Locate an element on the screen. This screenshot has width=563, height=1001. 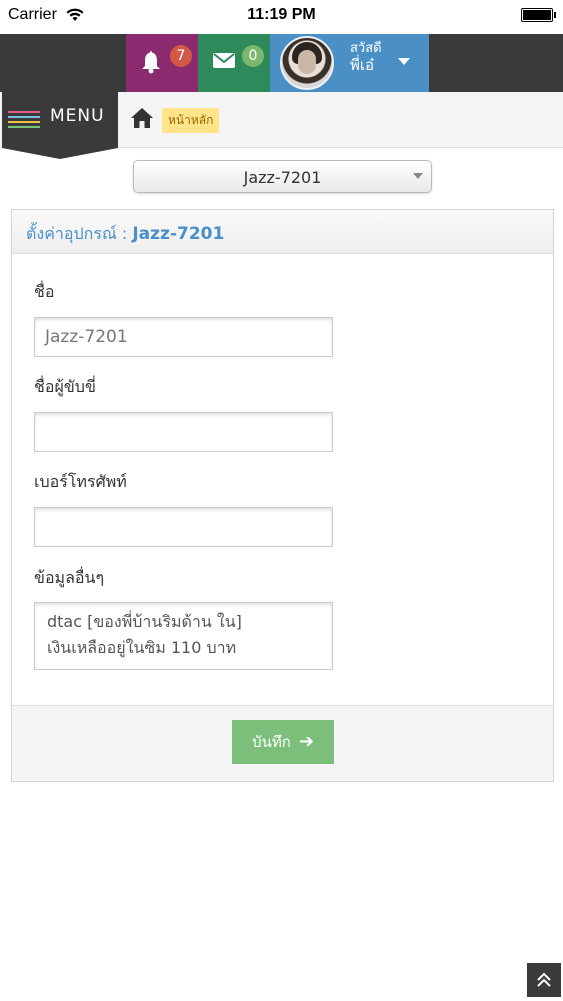
device-select: Jazz-7201 is located at coordinates (282, 176).